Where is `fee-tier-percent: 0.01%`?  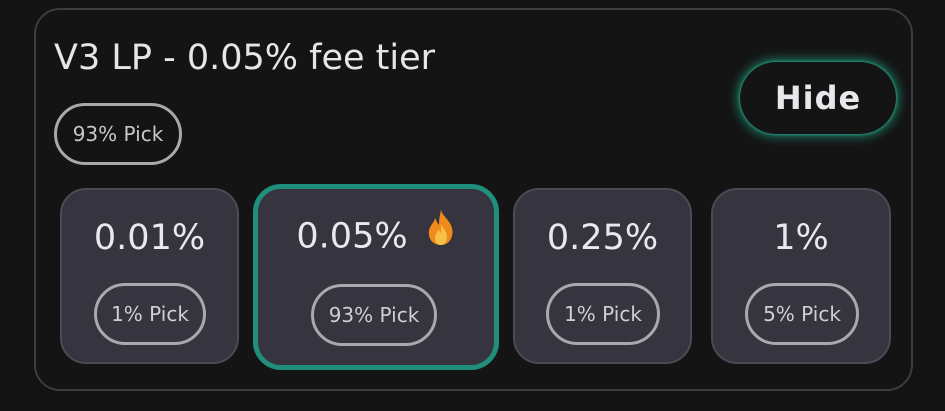
fee-tier-percent: 0.01% is located at coordinates (149, 238).